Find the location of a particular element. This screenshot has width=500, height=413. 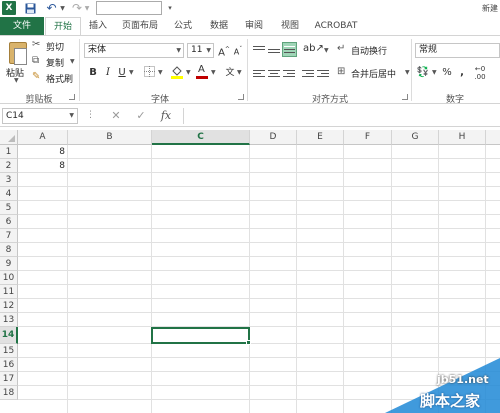

comma-button: , is located at coordinates (462, 73).